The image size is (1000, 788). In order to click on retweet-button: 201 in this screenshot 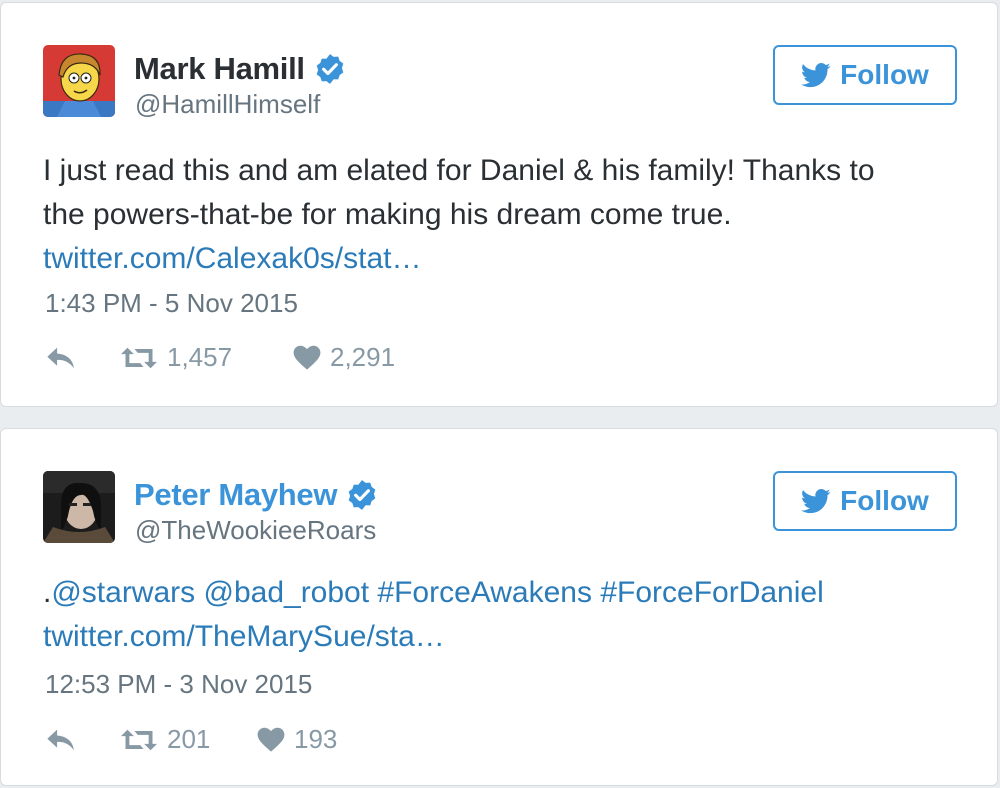, I will do `click(189, 739)`.